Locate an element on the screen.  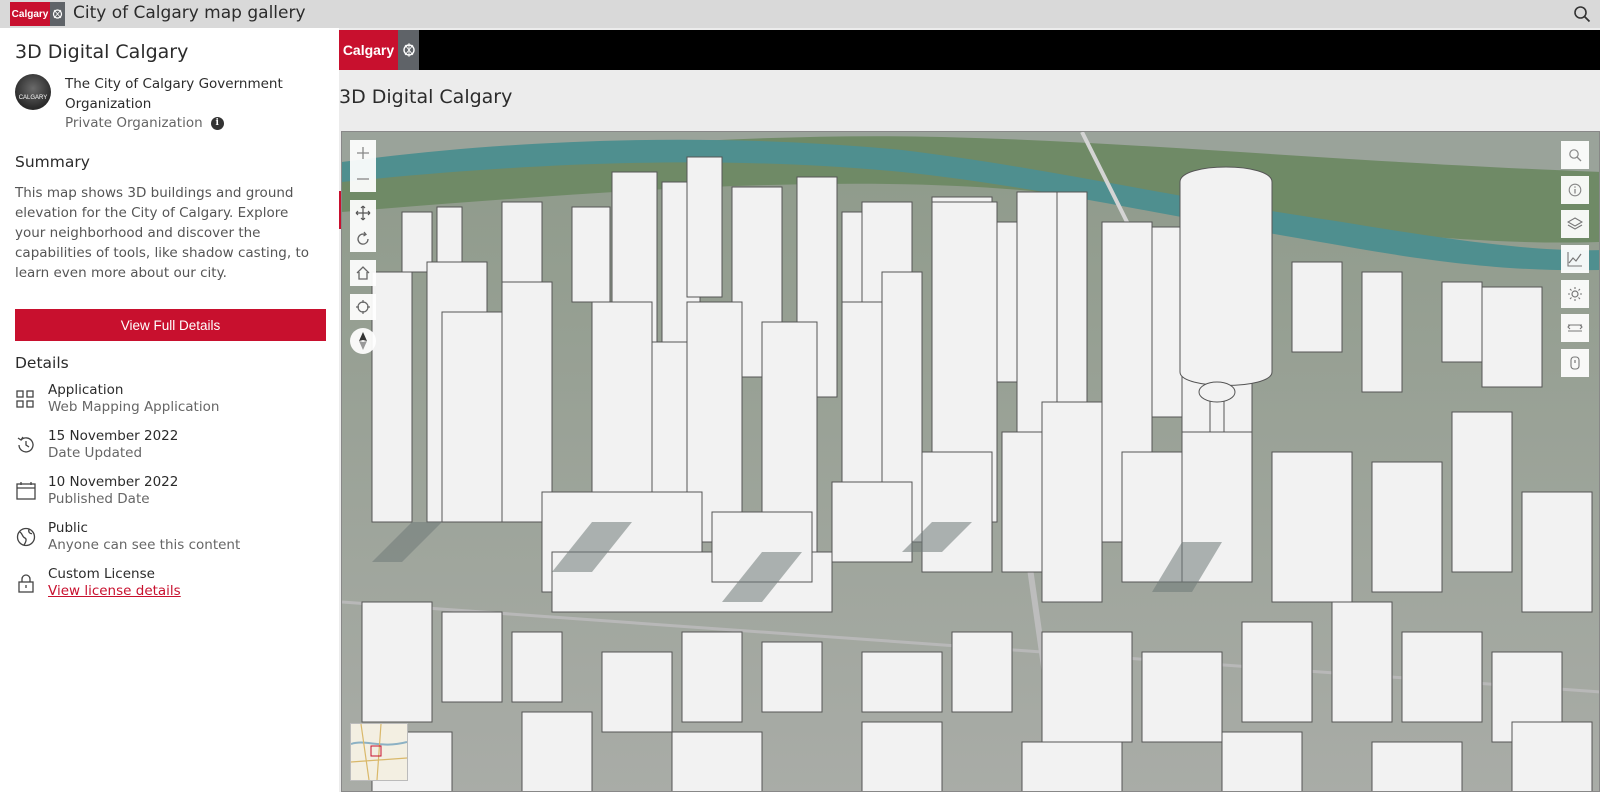
item-title: 3D Digital Calgary is located at coordinates (102, 52).